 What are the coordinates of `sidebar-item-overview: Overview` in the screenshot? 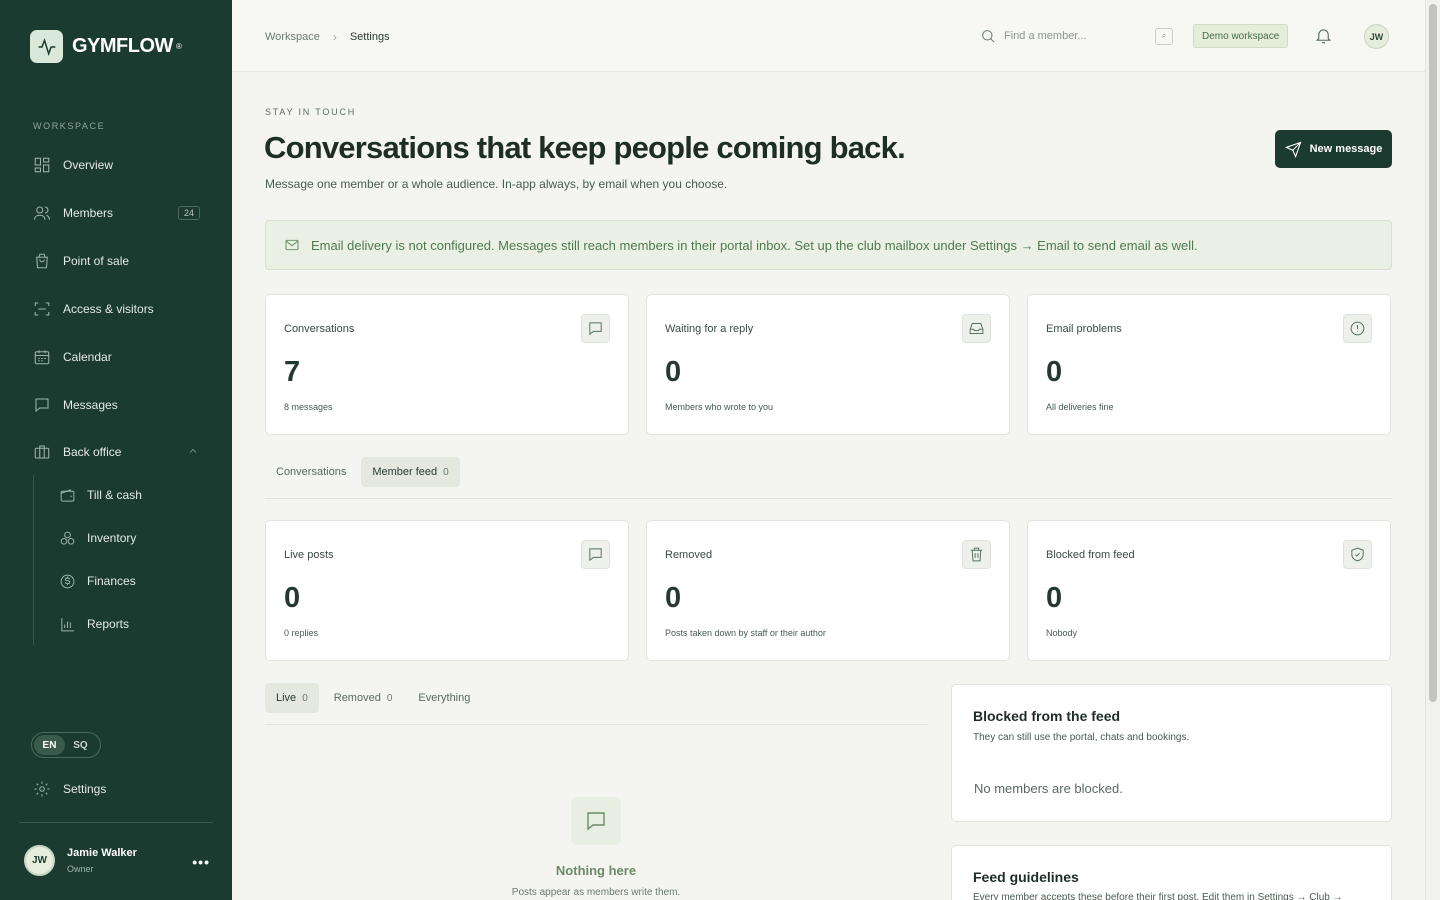 It's located at (118, 165).